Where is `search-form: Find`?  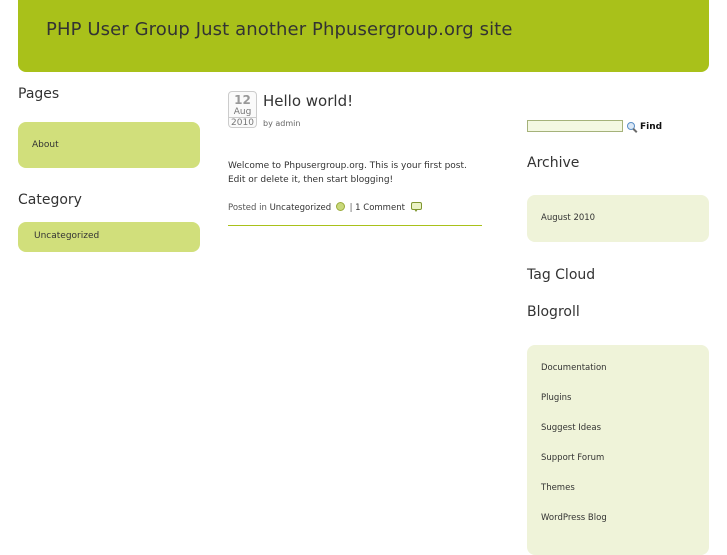 search-form: Find is located at coordinates (618, 127).